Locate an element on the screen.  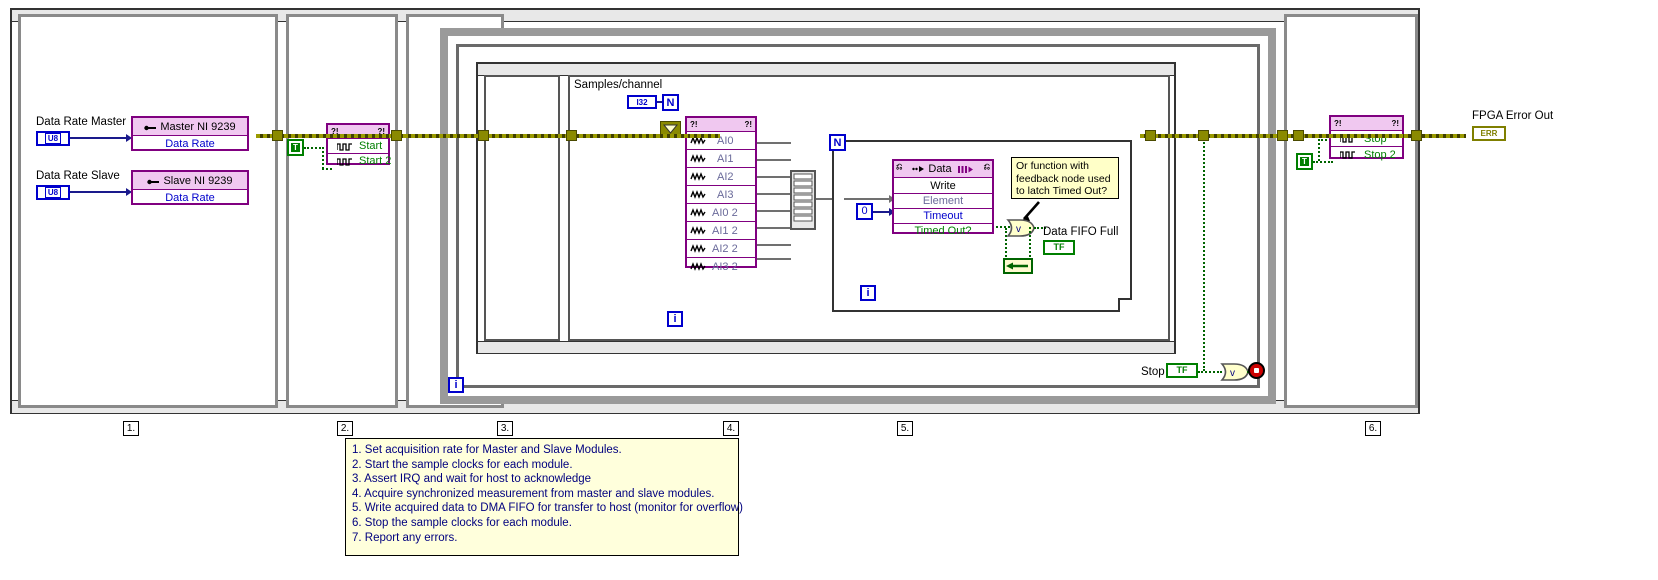
build-cluster-array-node is located at coordinates (803, 200).